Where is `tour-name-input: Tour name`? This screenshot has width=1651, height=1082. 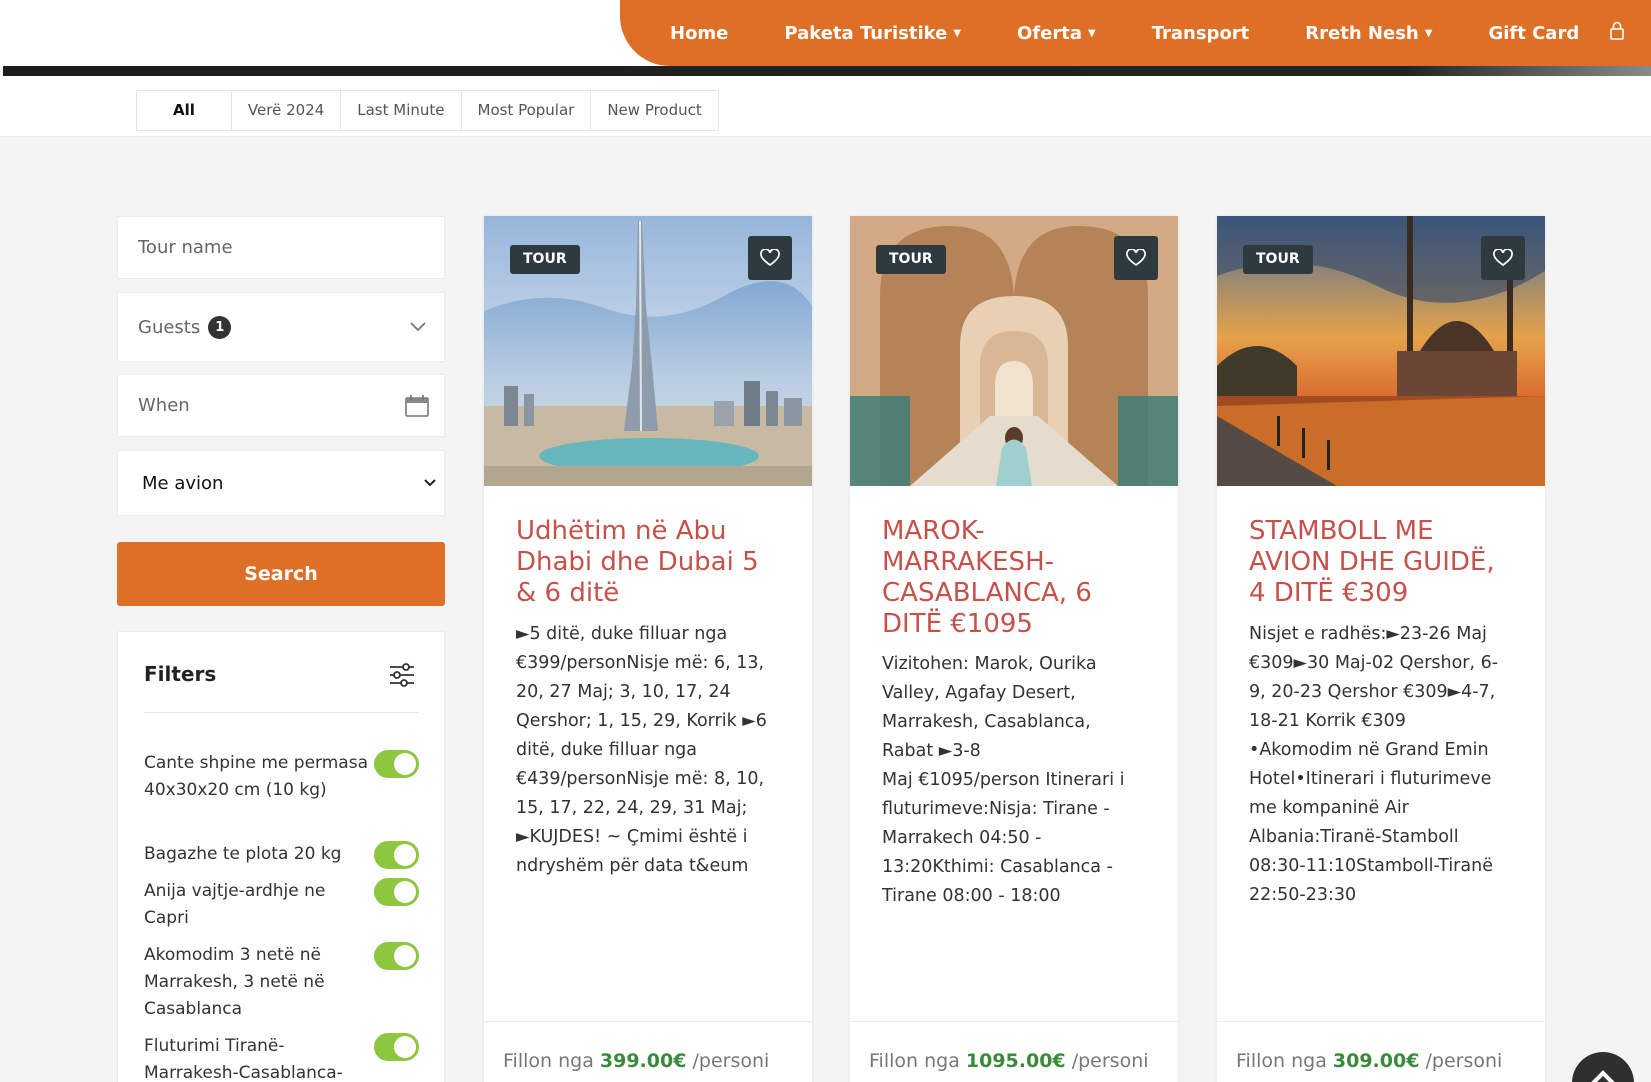
tour-name-input: Tour name is located at coordinates (281, 247).